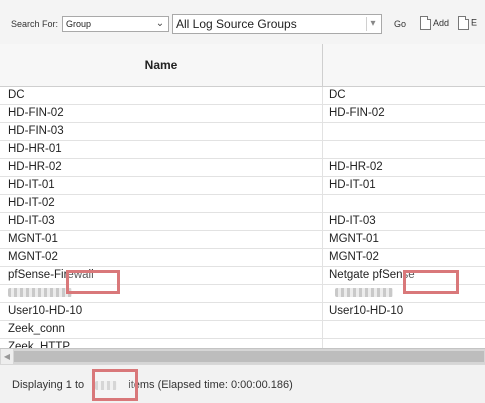  I want to click on table-row: HD-FIN-03, so click(242, 132).